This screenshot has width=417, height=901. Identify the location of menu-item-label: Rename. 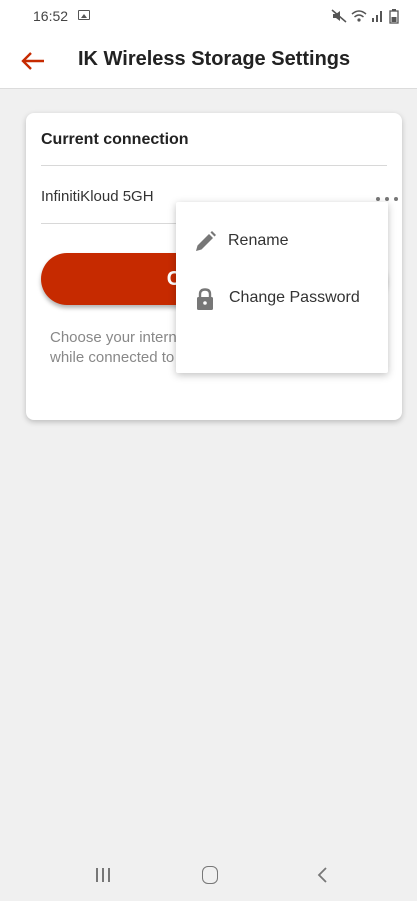
(258, 240).